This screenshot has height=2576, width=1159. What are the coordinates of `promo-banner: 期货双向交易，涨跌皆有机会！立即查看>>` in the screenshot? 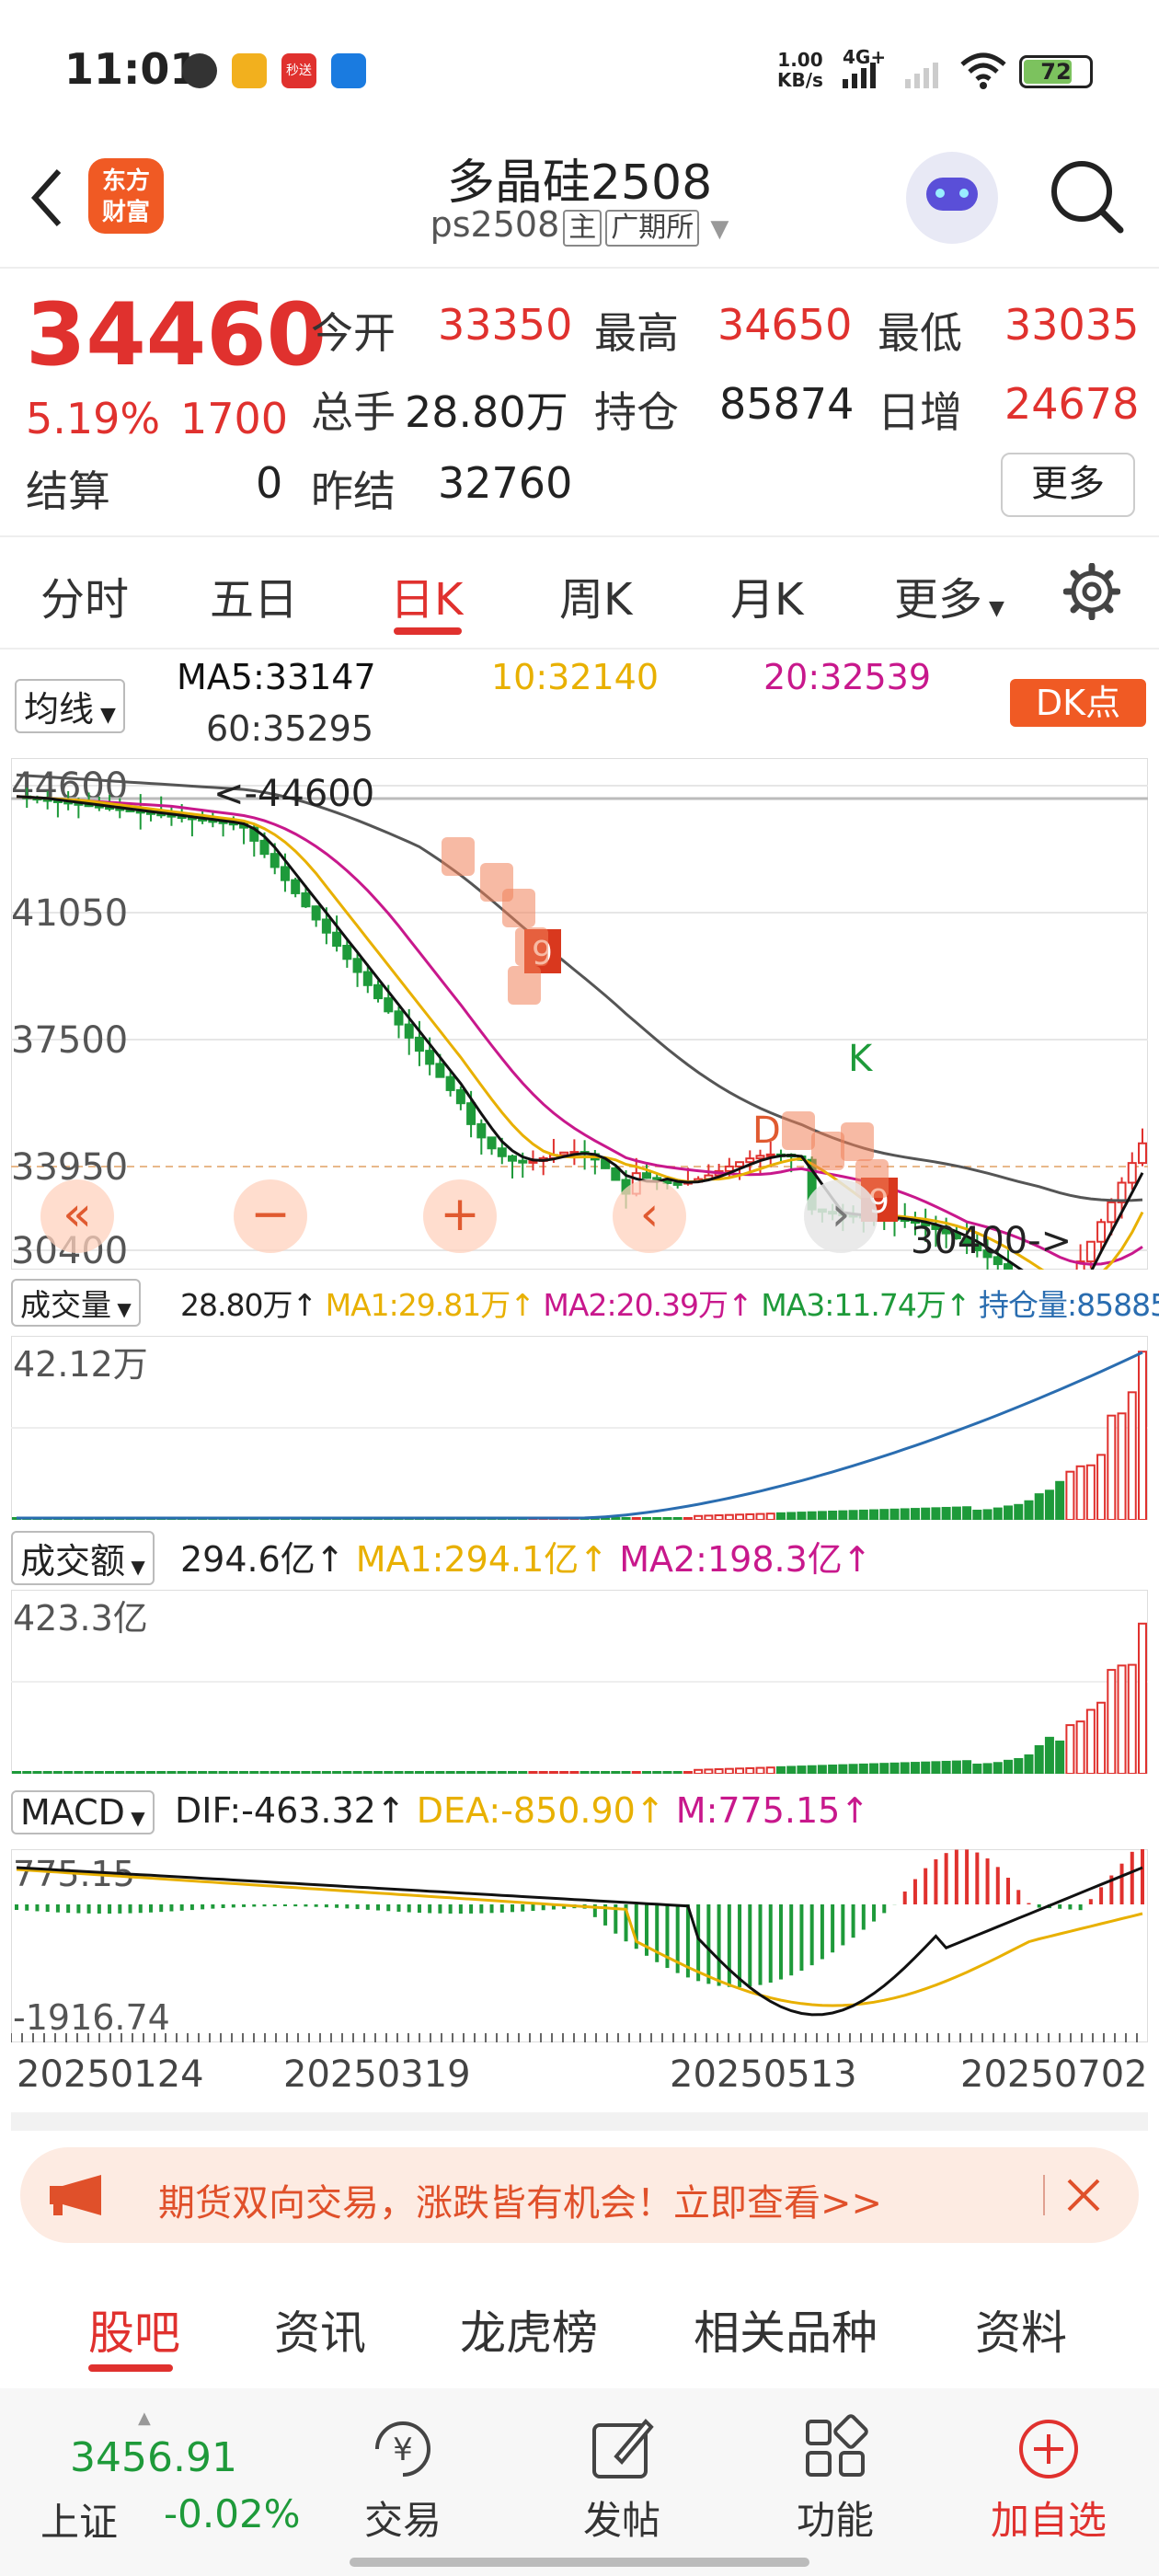 It's located at (579, 2195).